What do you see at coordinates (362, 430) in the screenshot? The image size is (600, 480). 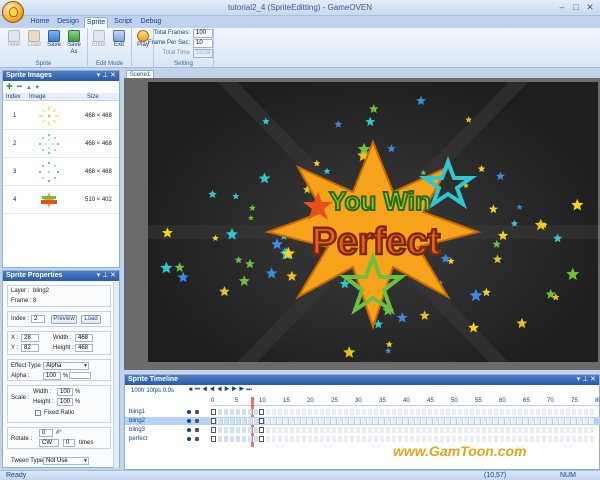 I see `timeline-layer-row: bling3` at bounding box center [362, 430].